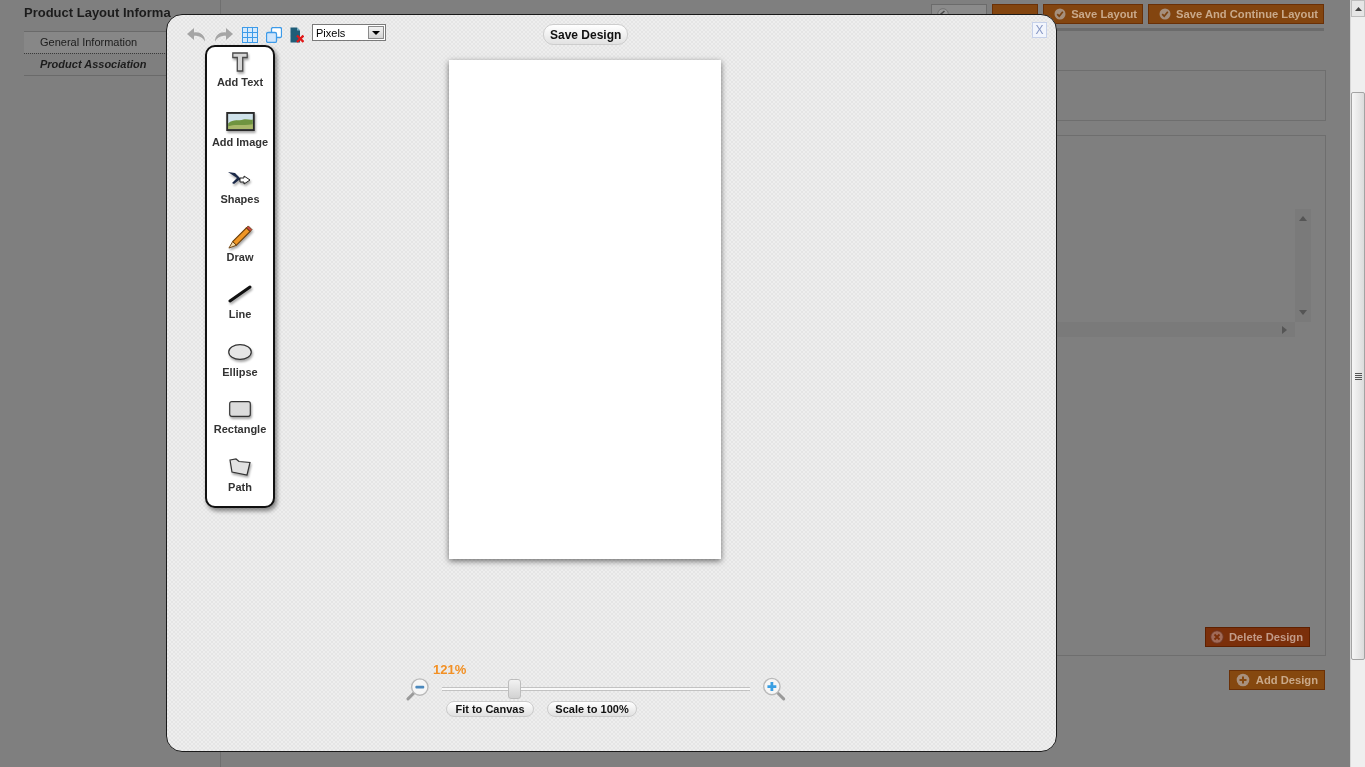 Image resolution: width=1365 pixels, height=767 pixels. What do you see at coordinates (490, 709) in the screenshot?
I see `fit-to-canvas-button: Fit to Canvas` at bounding box center [490, 709].